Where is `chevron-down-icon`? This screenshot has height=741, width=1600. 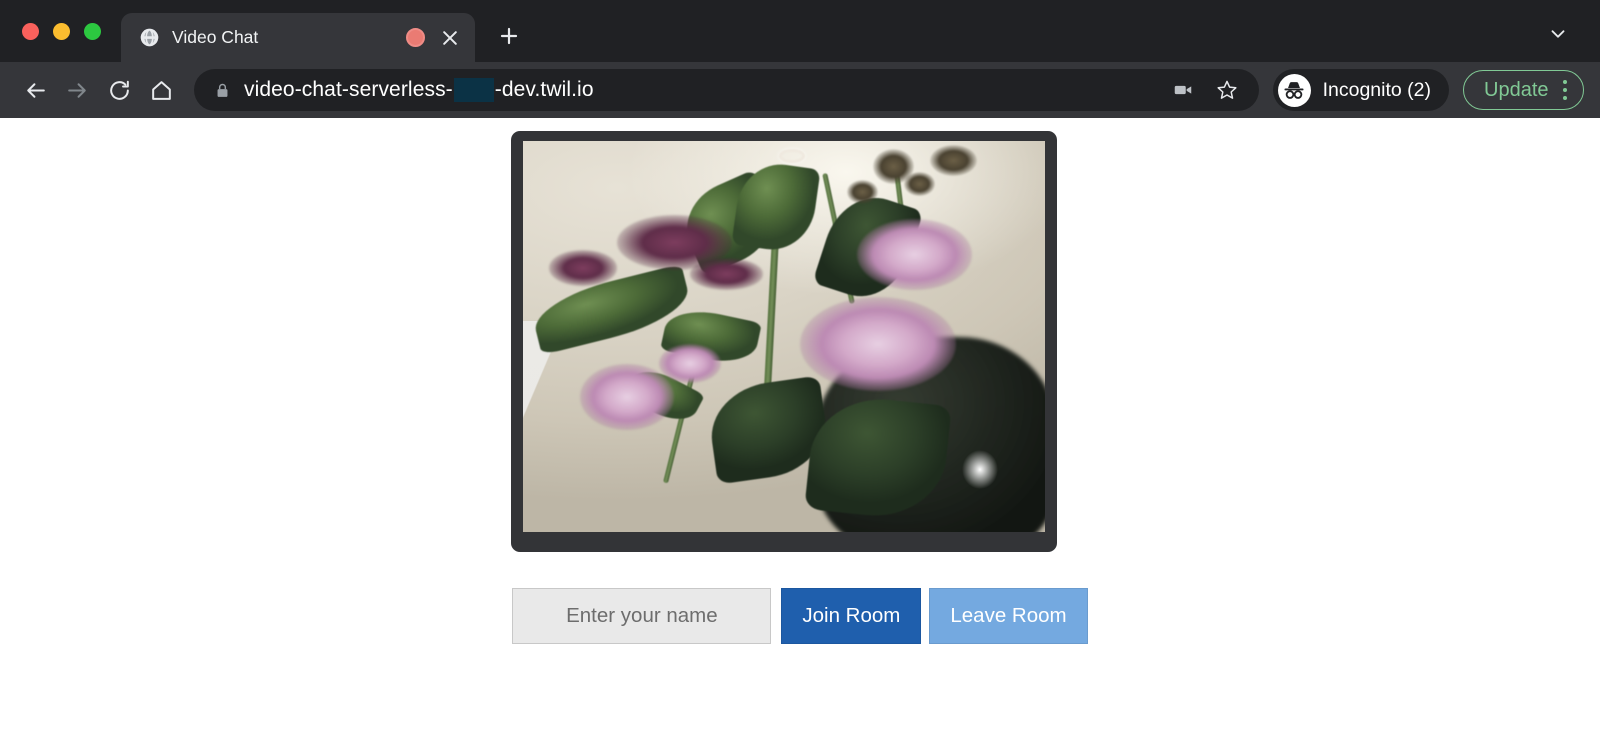
chevron-down-icon is located at coordinates (1558, 34).